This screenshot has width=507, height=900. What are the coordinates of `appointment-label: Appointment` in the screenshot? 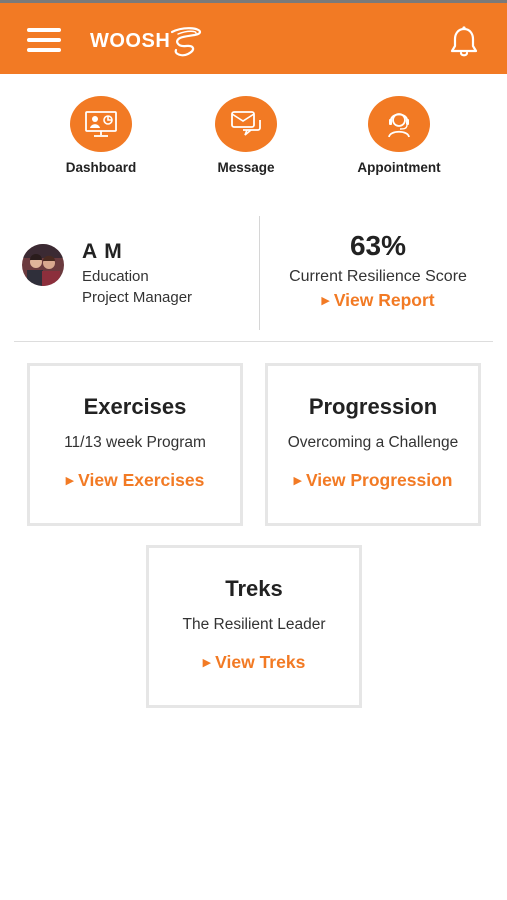 It's located at (399, 167).